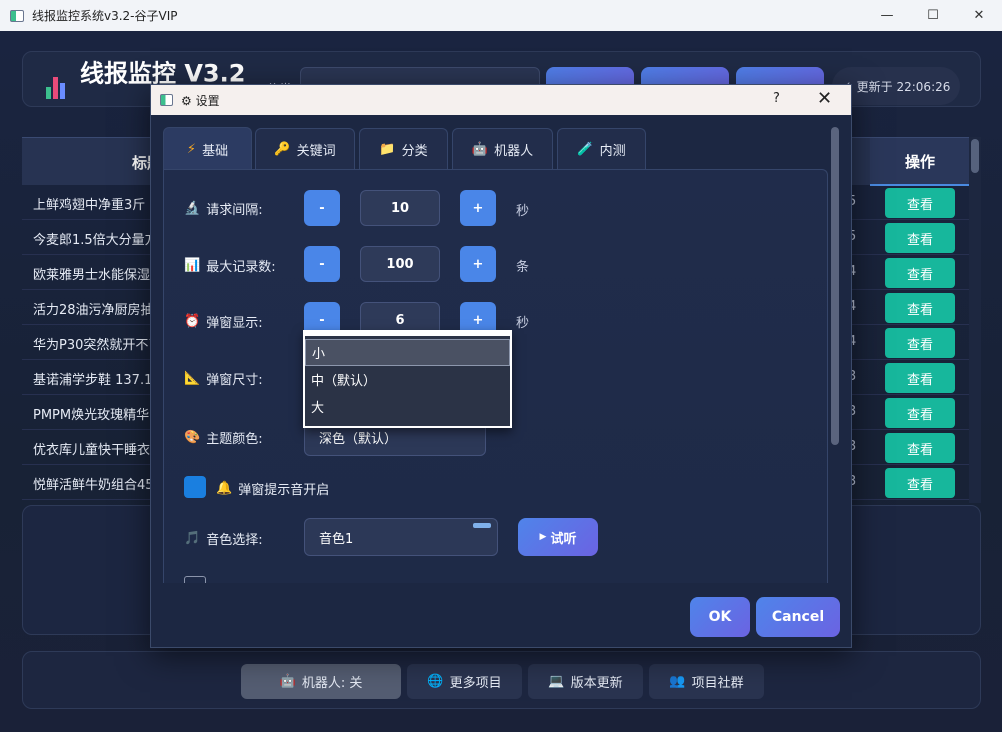 This screenshot has width=1002, height=732. What do you see at coordinates (720, 617) in the screenshot?
I see `ok-button: OK` at bounding box center [720, 617].